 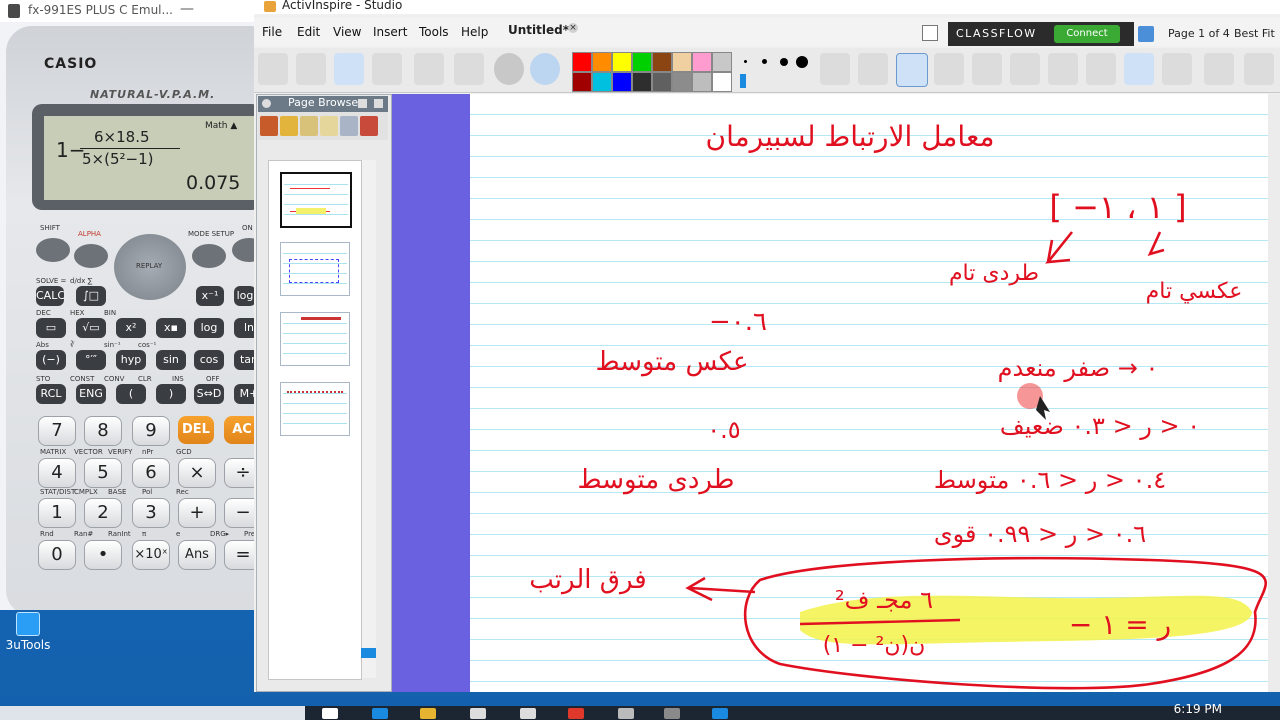 What do you see at coordinates (1194, 291) in the screenshot?
I see `ink-inverse-full: عكسي تام` at bounding box center [1194, 291].